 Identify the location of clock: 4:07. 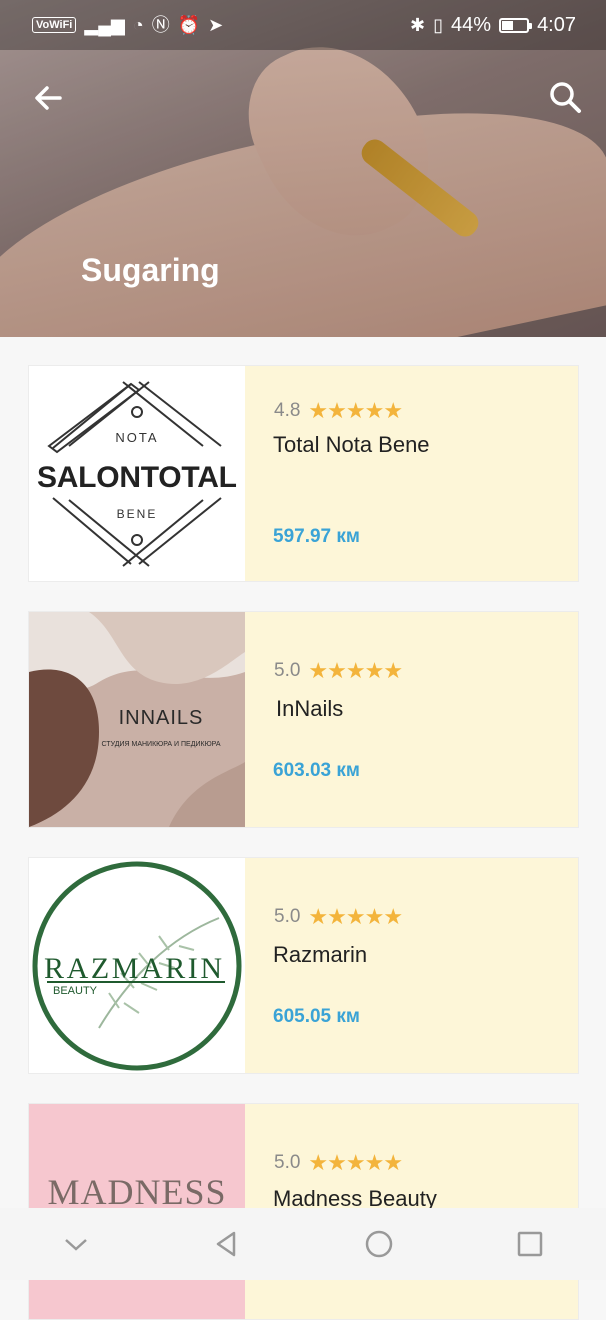
(556, 24).